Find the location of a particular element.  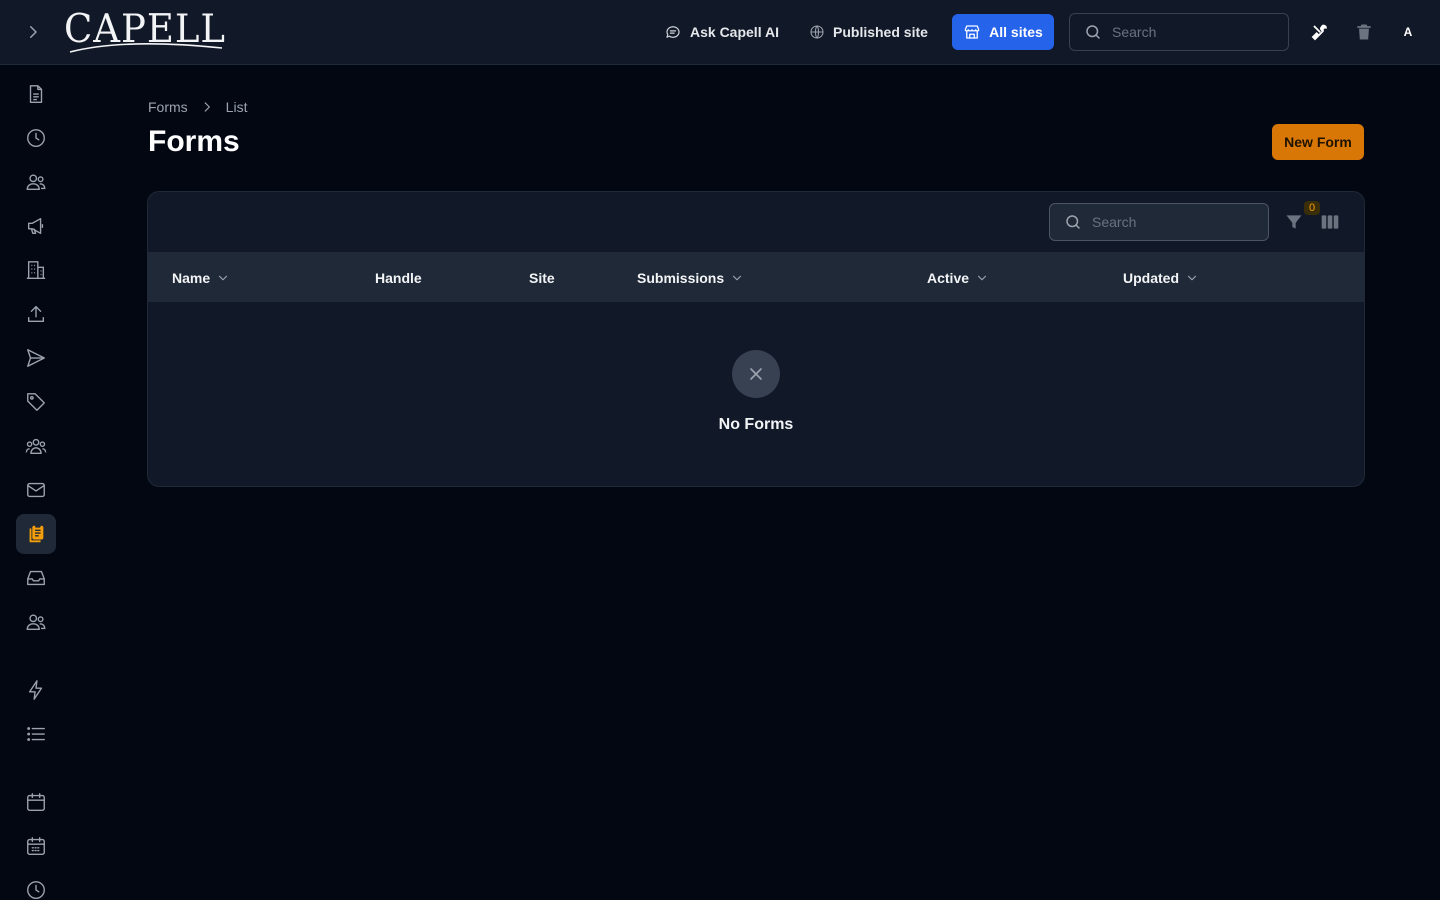

empty-state-icon is located at coordinates (756, 374).